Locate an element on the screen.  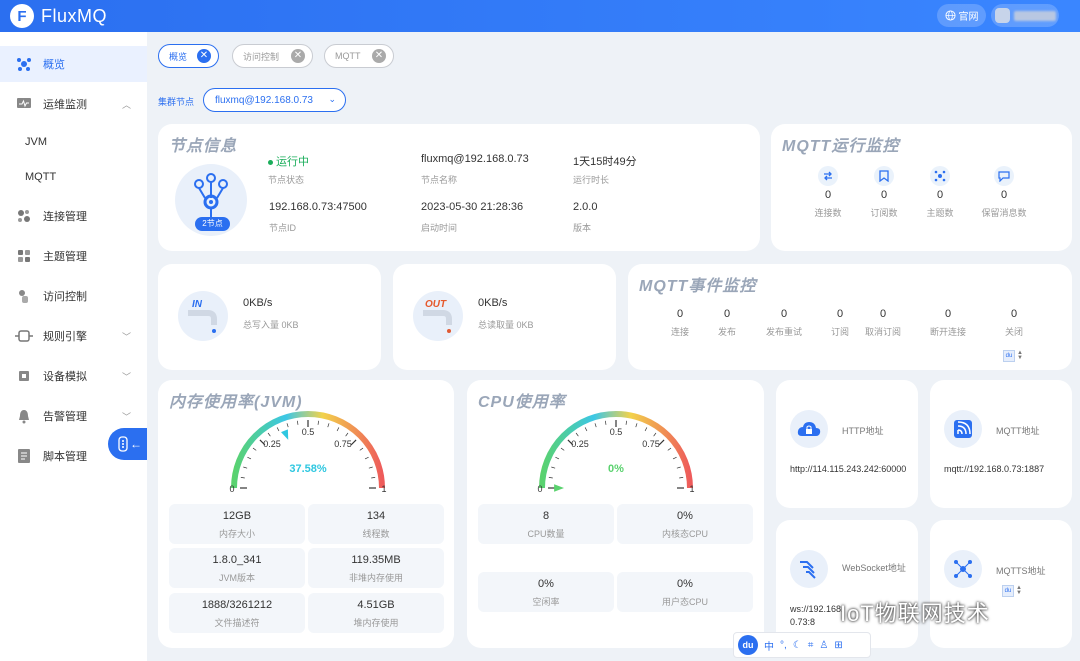
start-time-value: 2023-05-30 21:28:36 is located at coordinates (472, 207).